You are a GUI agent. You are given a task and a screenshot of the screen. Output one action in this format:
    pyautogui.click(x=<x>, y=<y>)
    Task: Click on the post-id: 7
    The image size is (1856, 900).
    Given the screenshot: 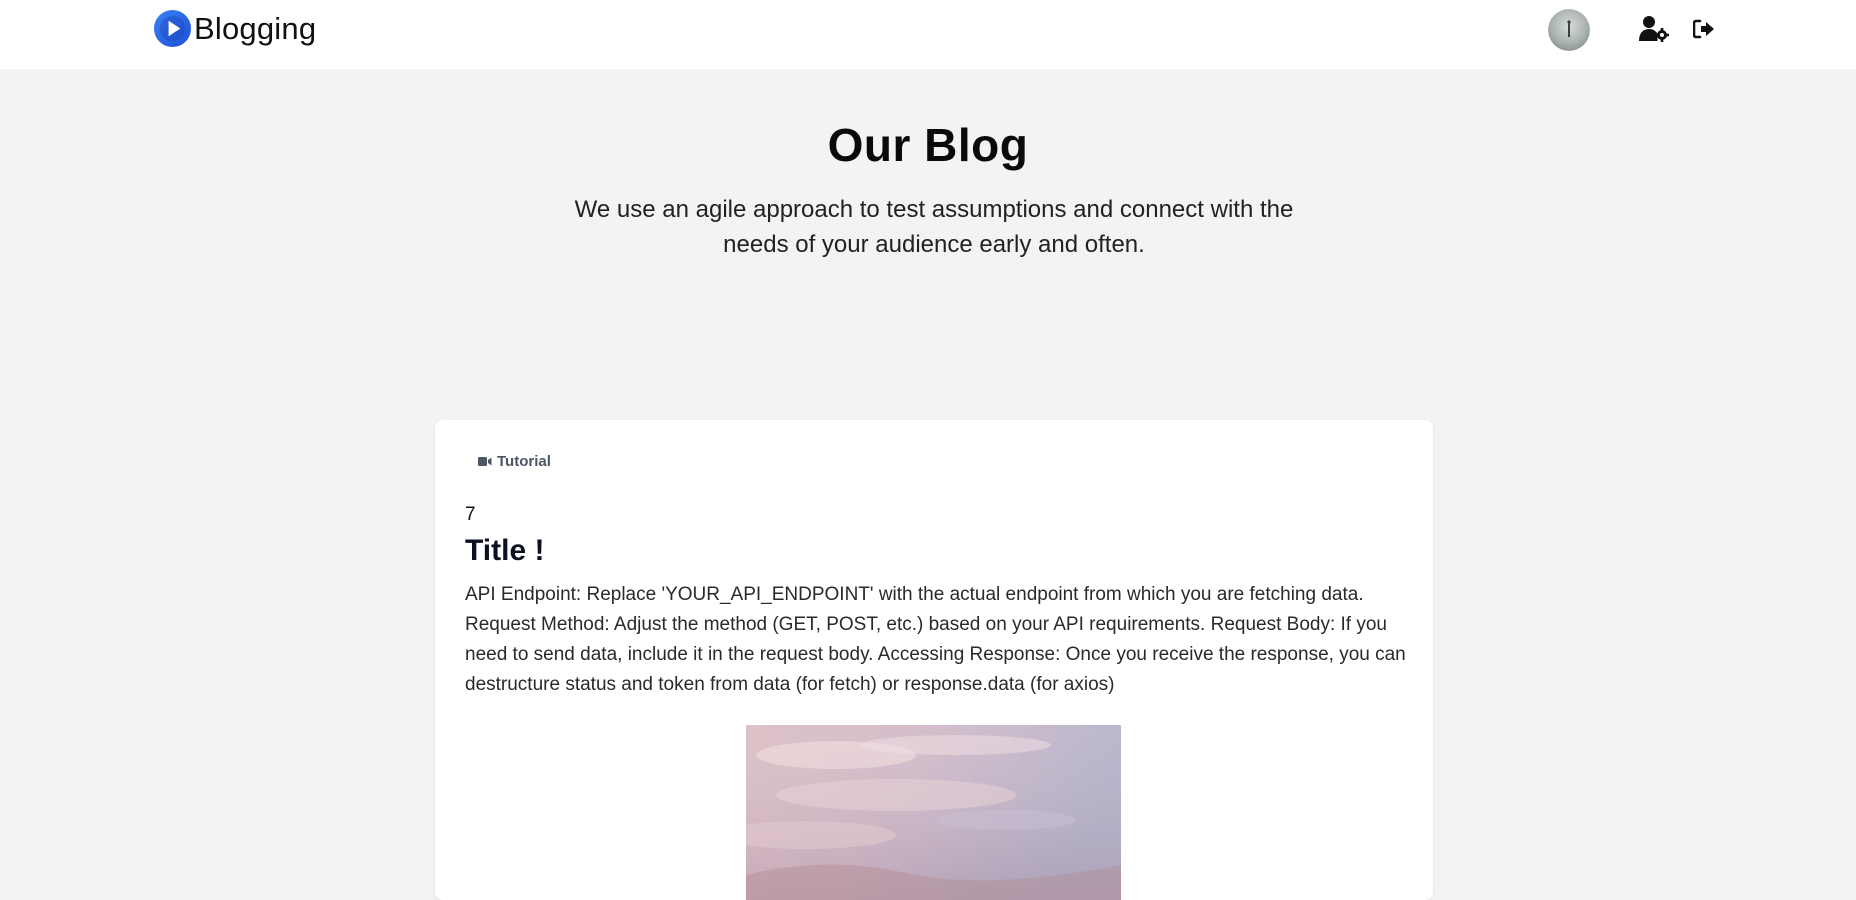 What is the action you would take?
    pyautogui.click(x=470, y=514)
    